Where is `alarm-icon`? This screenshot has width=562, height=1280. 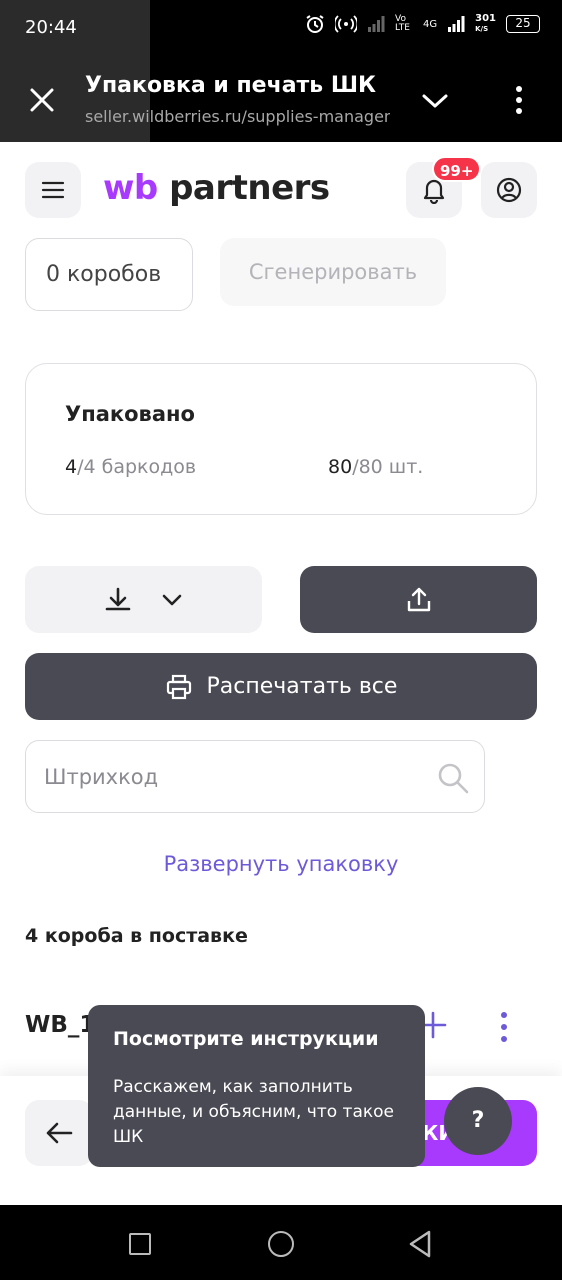
alarm-icon is located at coordinates (315, 24).